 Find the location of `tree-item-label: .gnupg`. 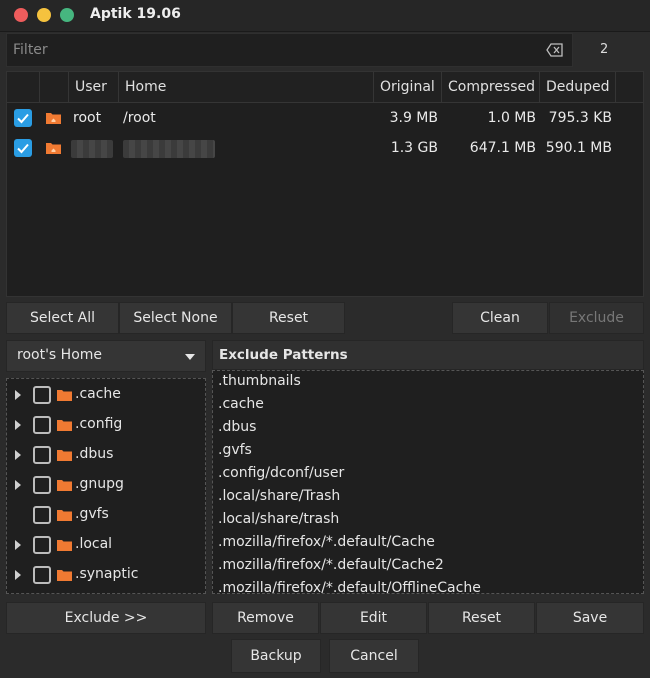

tree-item-label: .gnupg is located at coordinates (99, 484).